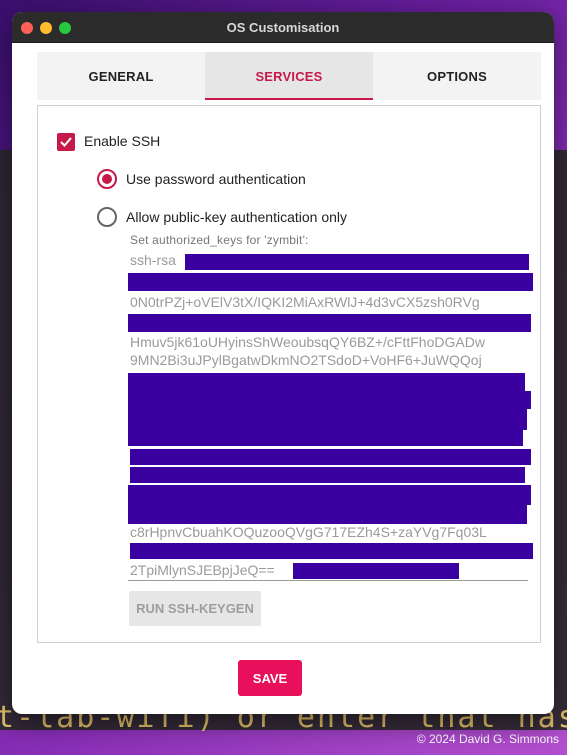 The height and width of the screenshot is (755, 567). I want to click on enable-ssh-label: Enable SSH, so click(122, 141).